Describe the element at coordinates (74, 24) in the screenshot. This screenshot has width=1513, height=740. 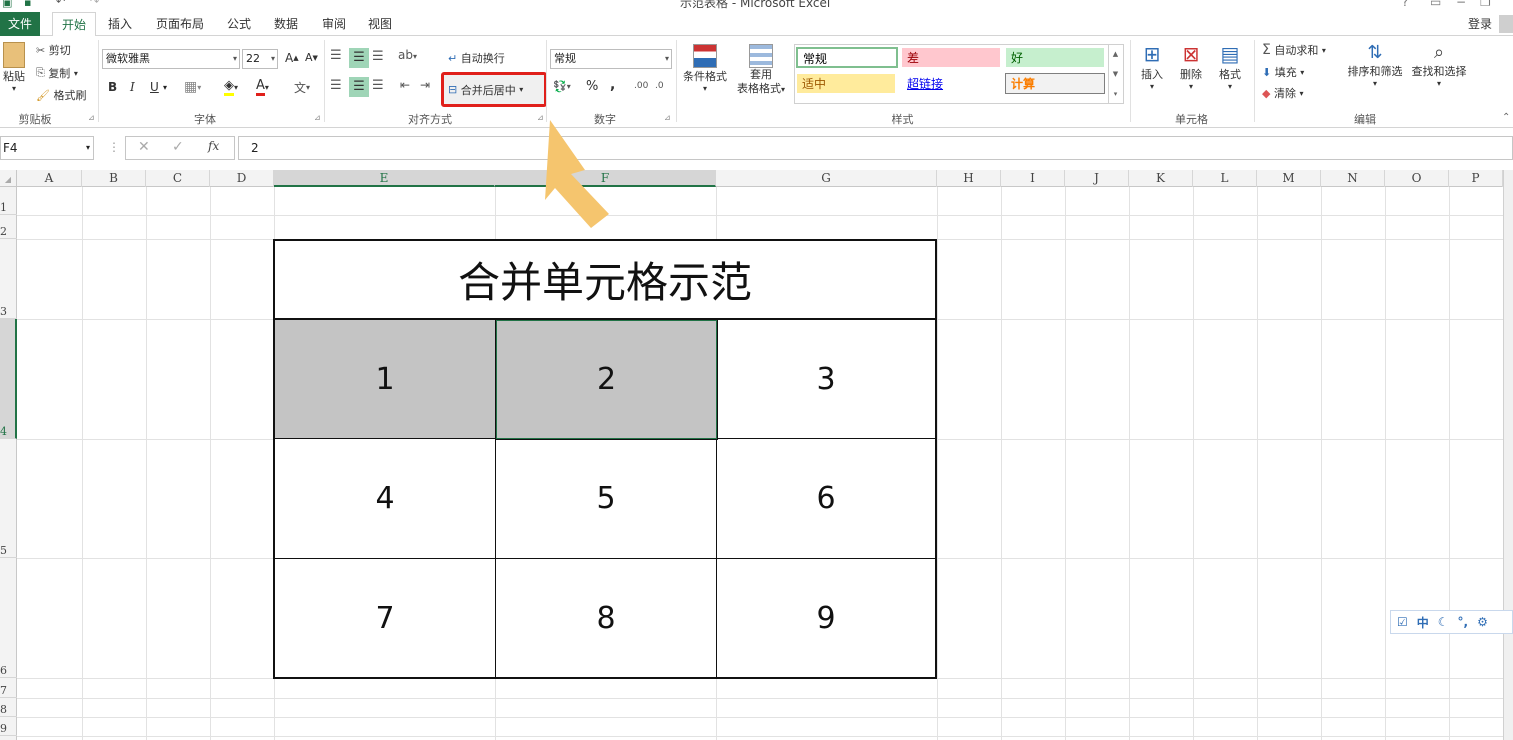
I see `tab-home: 开始` at that location.